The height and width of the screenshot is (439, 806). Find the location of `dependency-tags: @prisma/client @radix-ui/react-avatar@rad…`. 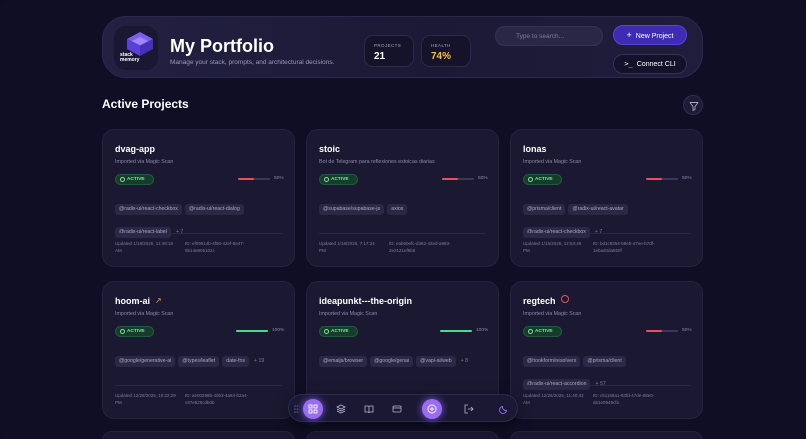

dependency-tags: @prisma/client @radix-ui/react-avatar@rad… is located at coordinates (609, 220).